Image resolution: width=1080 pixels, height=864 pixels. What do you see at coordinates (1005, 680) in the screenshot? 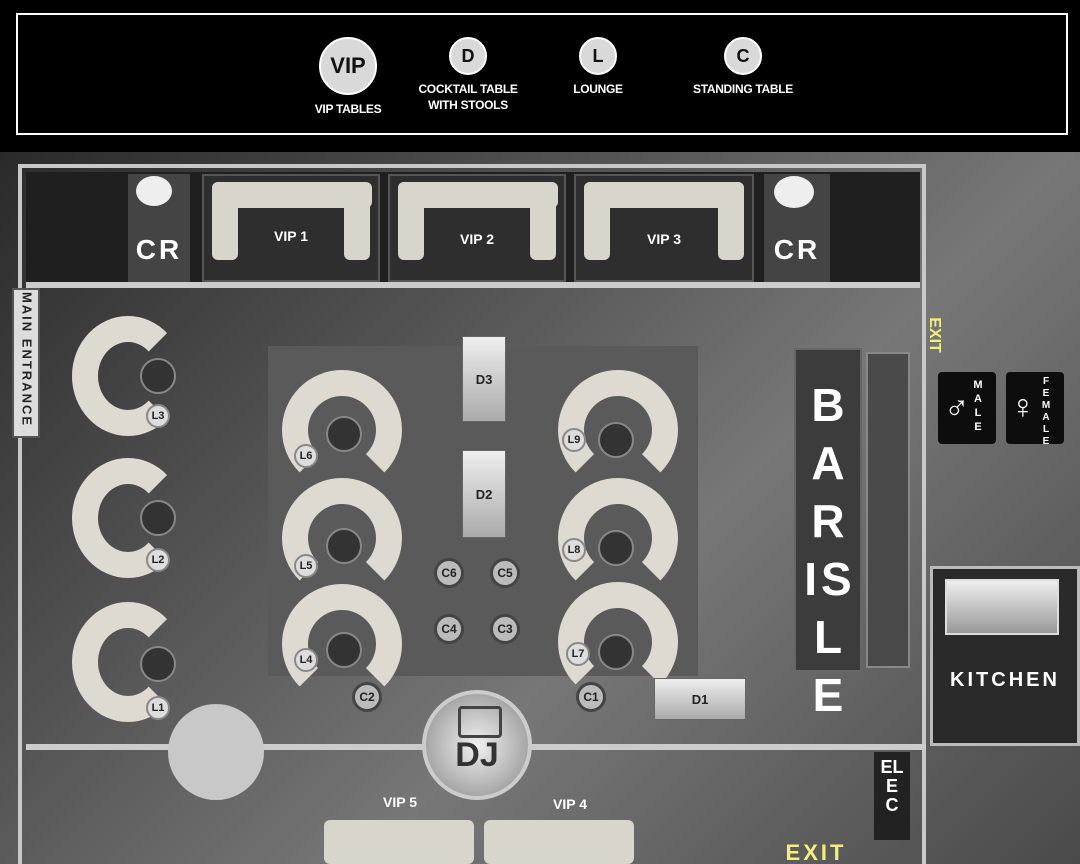
I see `kitchen-label: KITCHEN` at bounding box center [1005, 680].